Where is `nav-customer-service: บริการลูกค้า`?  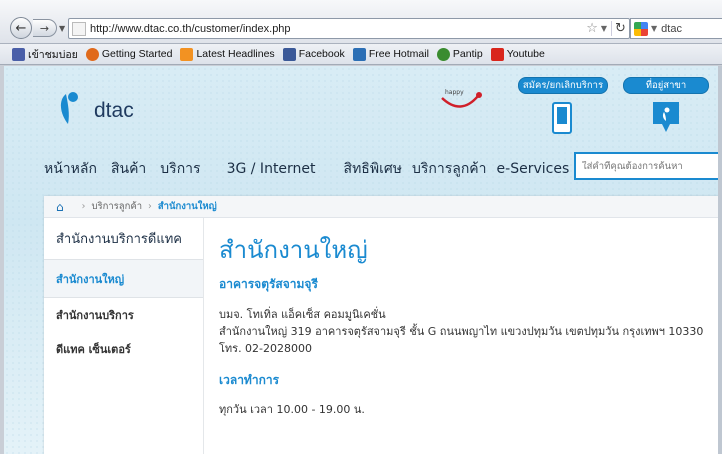 nav-customer-service: บริการลูกค้า is located at coordinates (449, 169).